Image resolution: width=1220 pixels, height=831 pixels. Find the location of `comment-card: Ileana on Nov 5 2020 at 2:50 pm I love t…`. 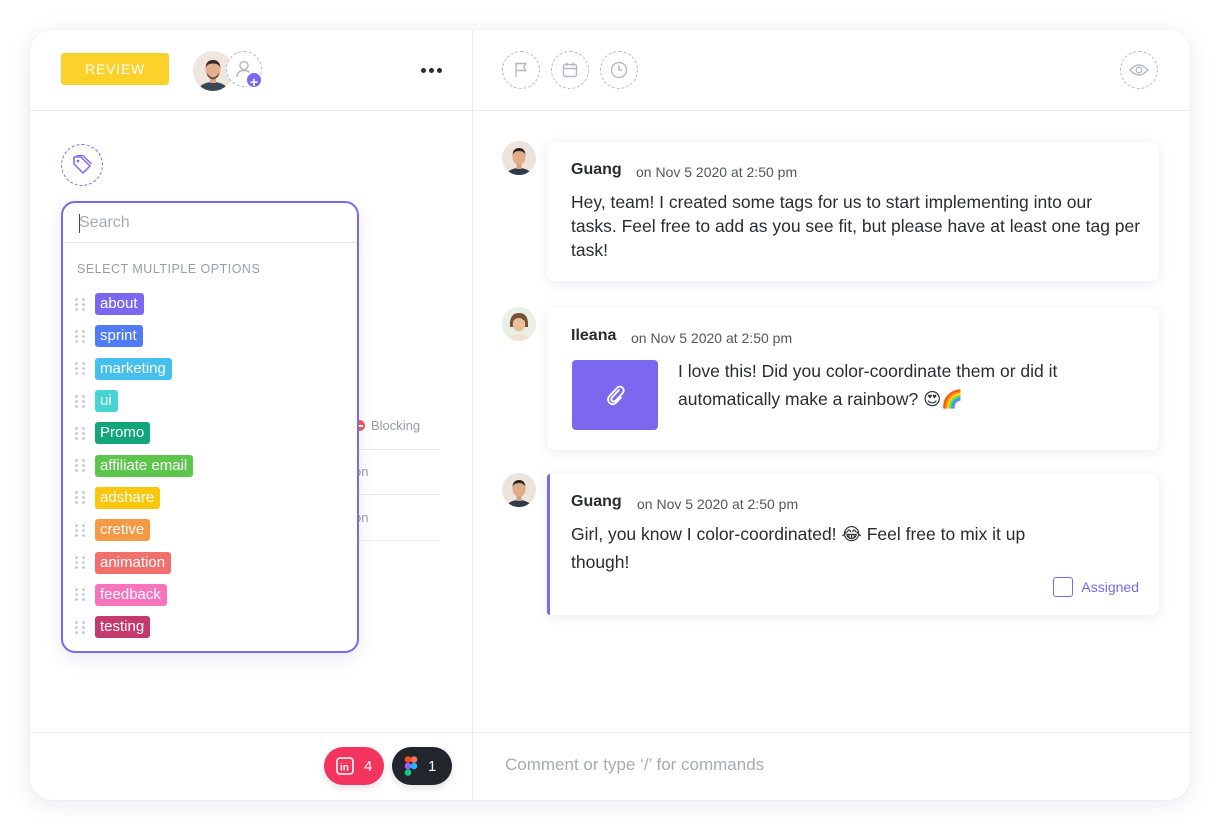

comment-card: Ileana on Nov 5 2020 at 2:50 pm I love t… is located at coordinates (853, 379).